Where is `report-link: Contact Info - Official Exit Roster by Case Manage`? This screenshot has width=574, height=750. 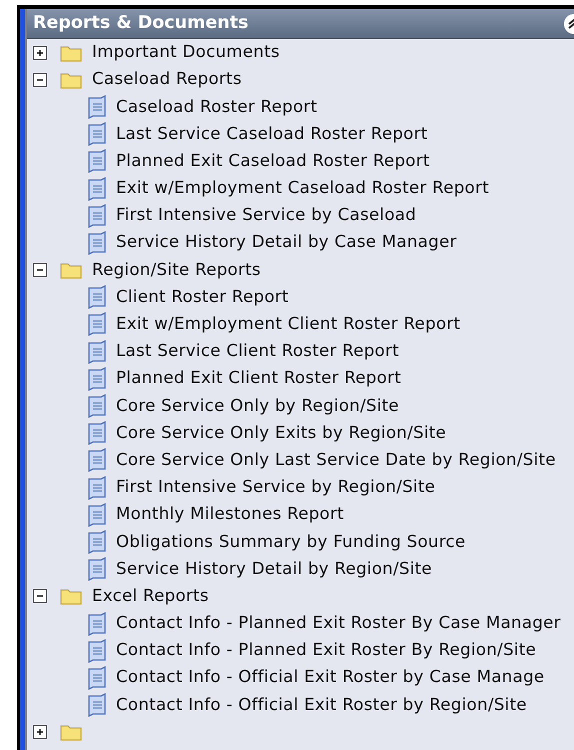
report-link: Contact Info - Official Exit Roster by Case Manage is located at coordinates (330, 677).